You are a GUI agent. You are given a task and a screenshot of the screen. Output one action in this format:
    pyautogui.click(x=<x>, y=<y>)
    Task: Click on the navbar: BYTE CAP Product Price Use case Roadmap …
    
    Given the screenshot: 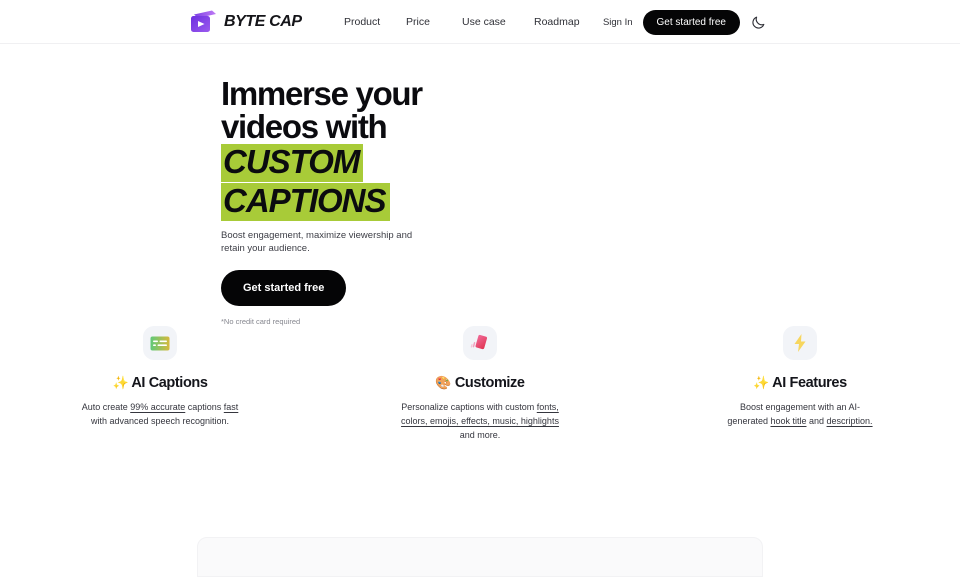 What is the action you would take?
    pyautogui.click(x=480, y=22)
    